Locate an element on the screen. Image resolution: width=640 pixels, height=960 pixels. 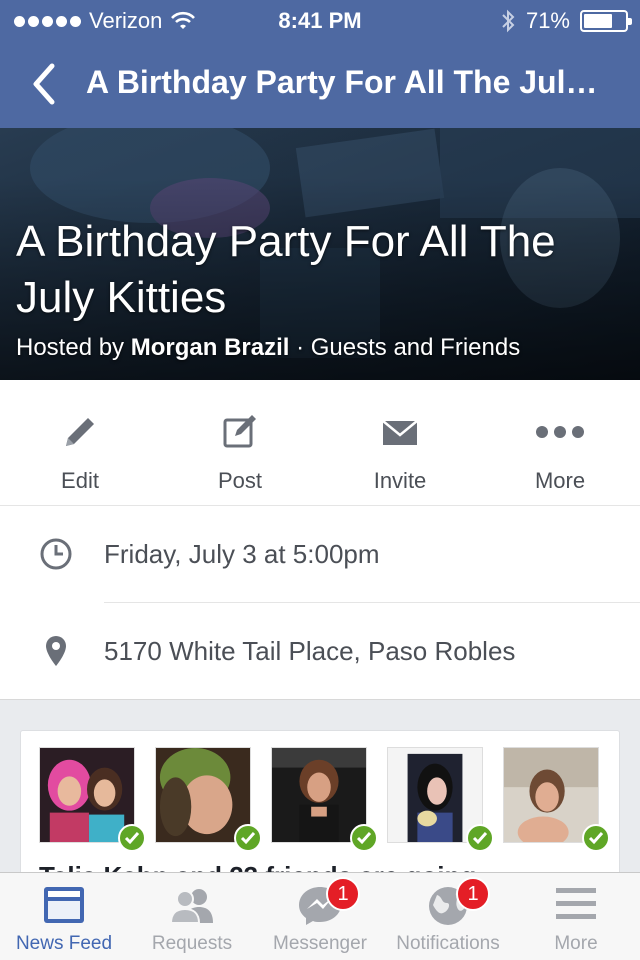
tab-label: More is located at coordinates (576, 943).